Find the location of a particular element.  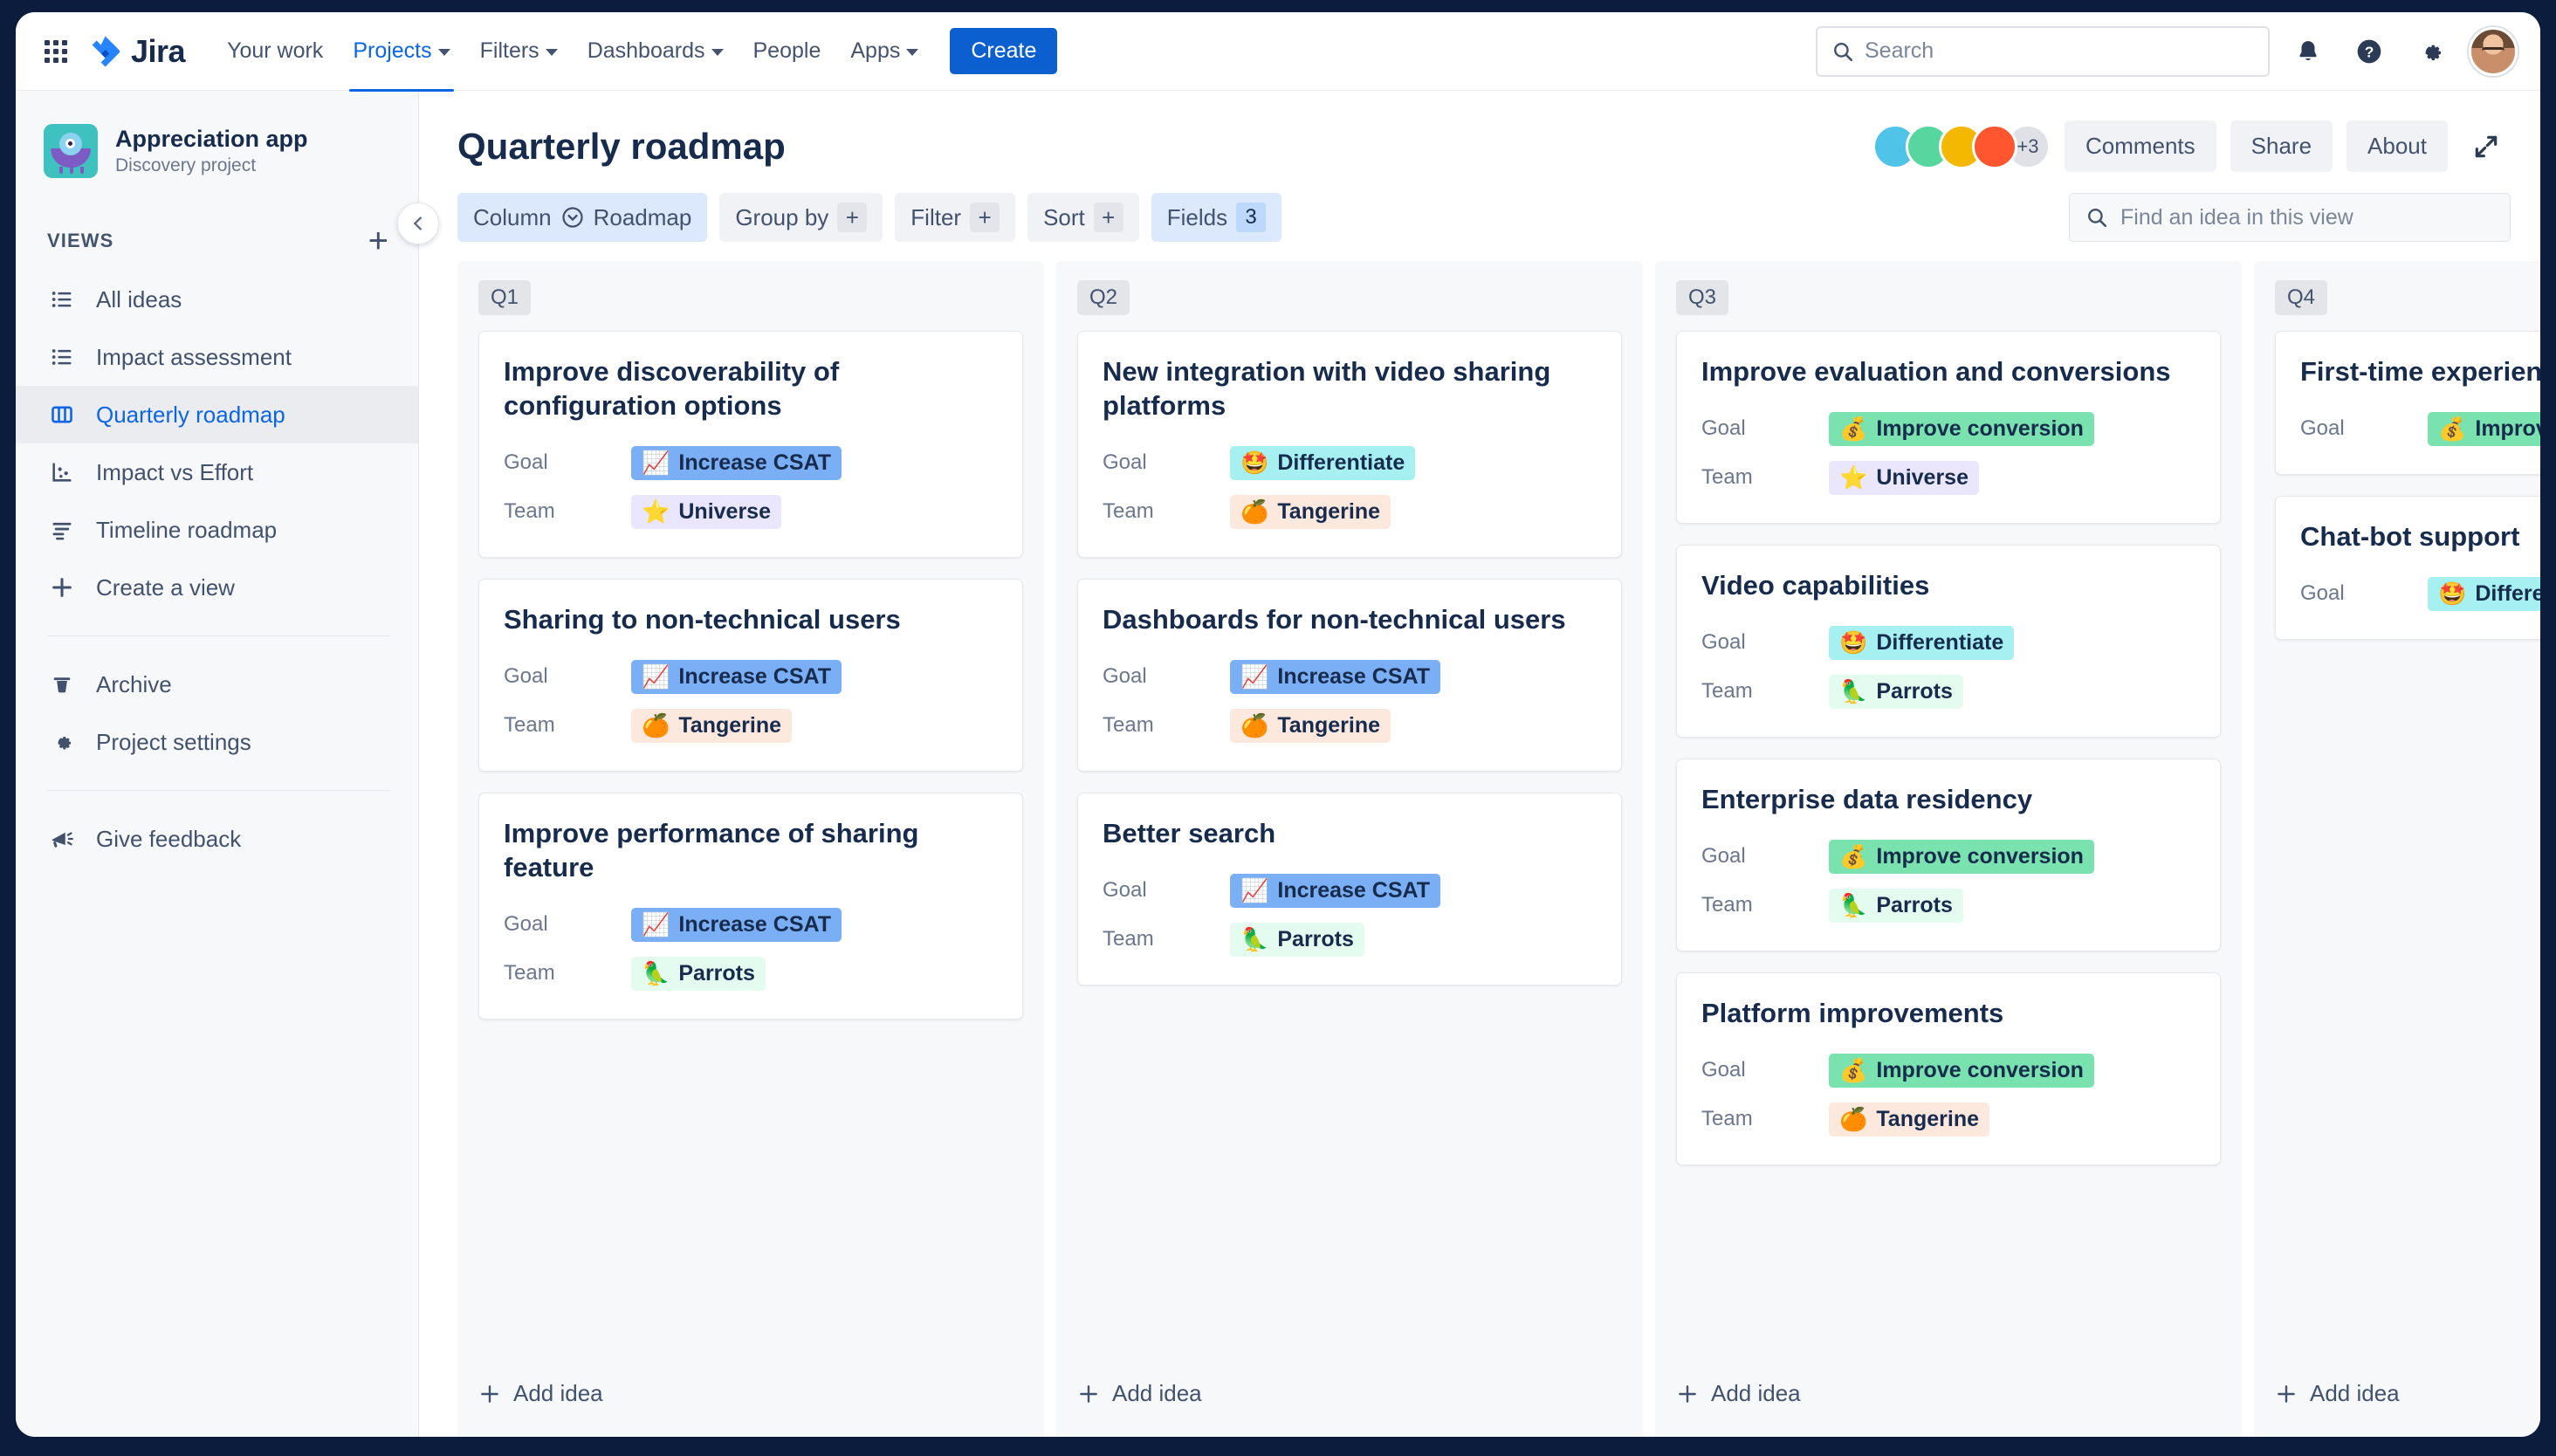

settings-button is located at coordinates (2431, 51).